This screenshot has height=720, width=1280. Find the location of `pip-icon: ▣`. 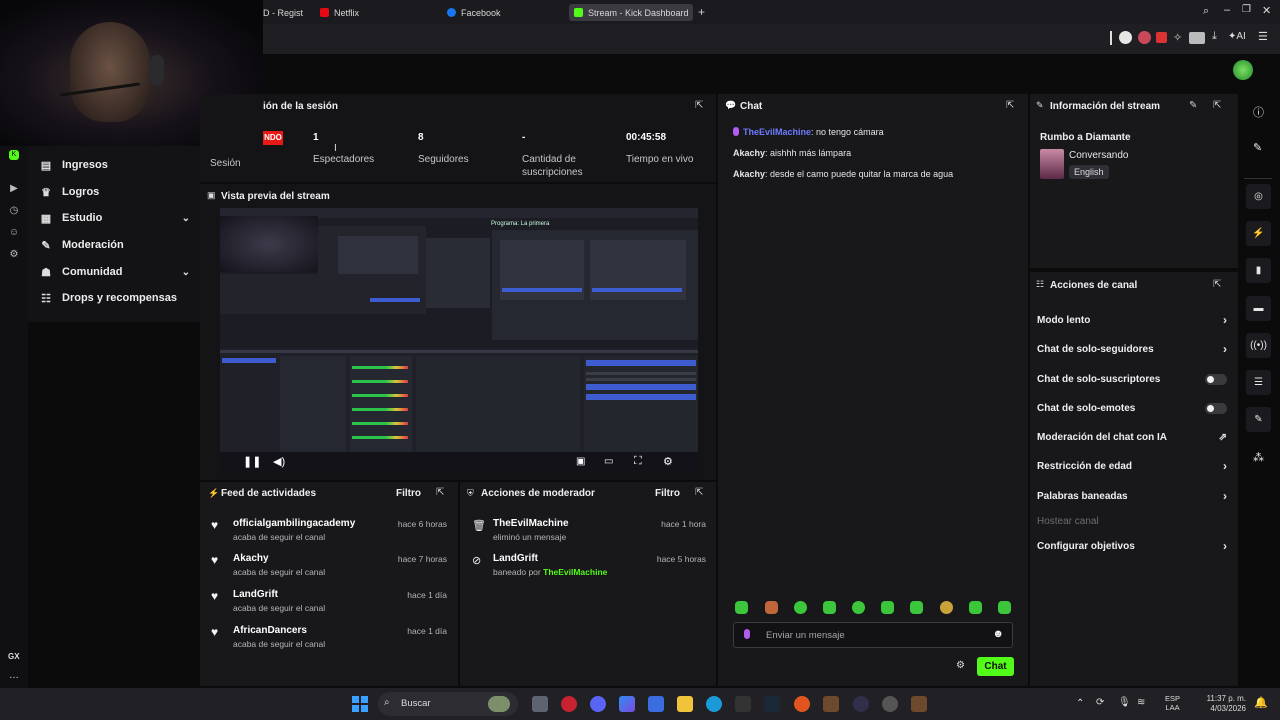

pip-icon: ▣ is located at coordinates (580, 461).